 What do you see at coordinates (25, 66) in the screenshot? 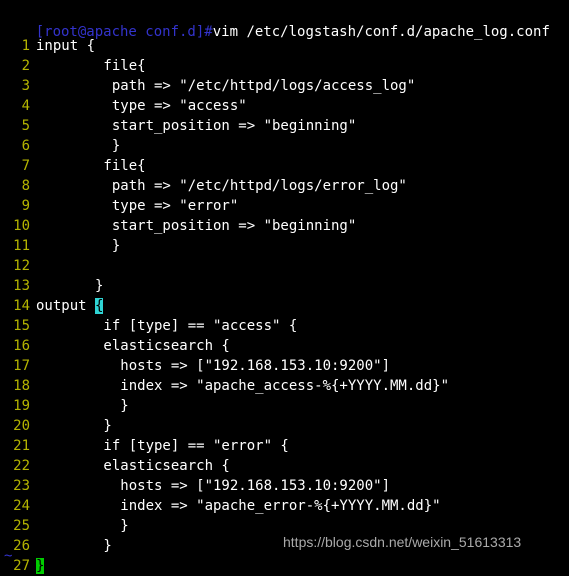
I see `line-number: 2` at bounding box center [25, 66].